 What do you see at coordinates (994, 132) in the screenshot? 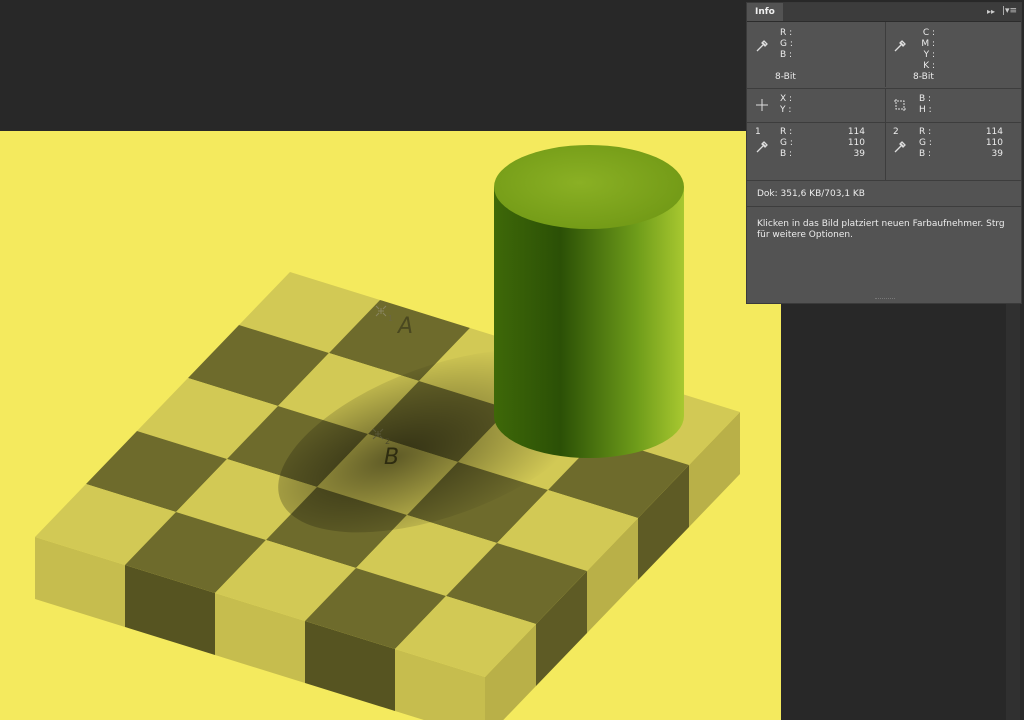
I see `sampler-2-value-r: 114` at bounding box center [994, 132].